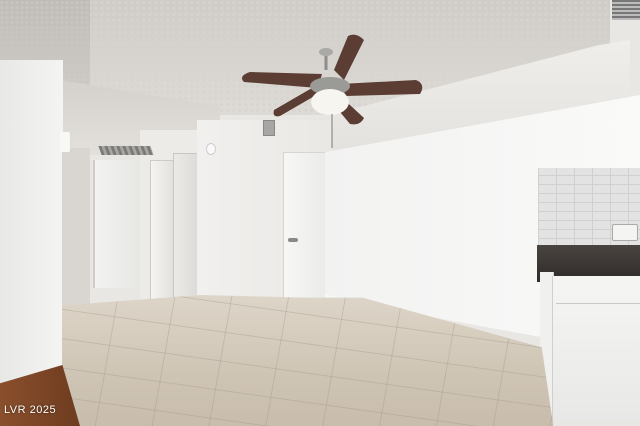  What do you see at coordinates (30, 410) in the screenshot?
I see `watermark: LVR 2025` at bounding box center [30, 410].